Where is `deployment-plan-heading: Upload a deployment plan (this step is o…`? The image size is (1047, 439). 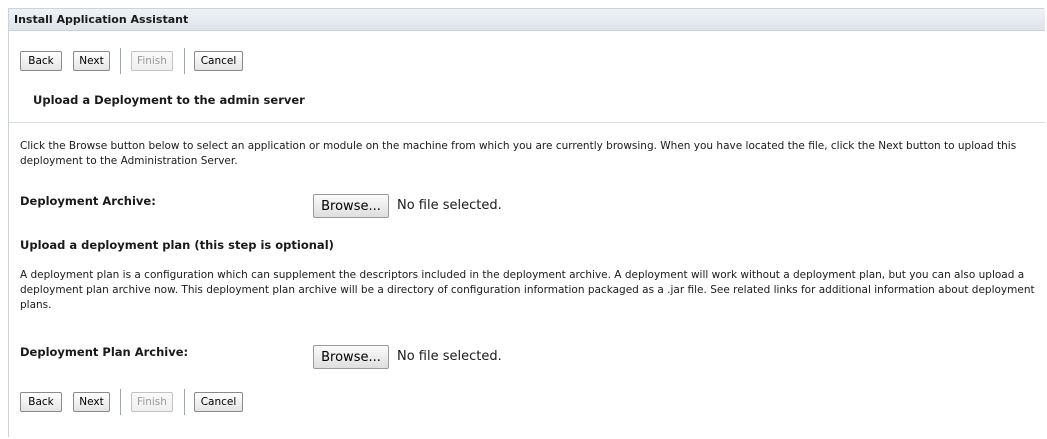
deployment-plan-heading: Upload a deployment plan (this step is o… is located at coordinates (177, 245).